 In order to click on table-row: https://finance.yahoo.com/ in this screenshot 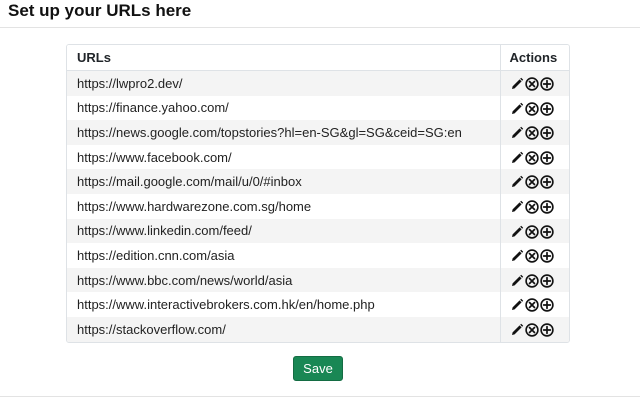, I will do `click(318, 108)`.